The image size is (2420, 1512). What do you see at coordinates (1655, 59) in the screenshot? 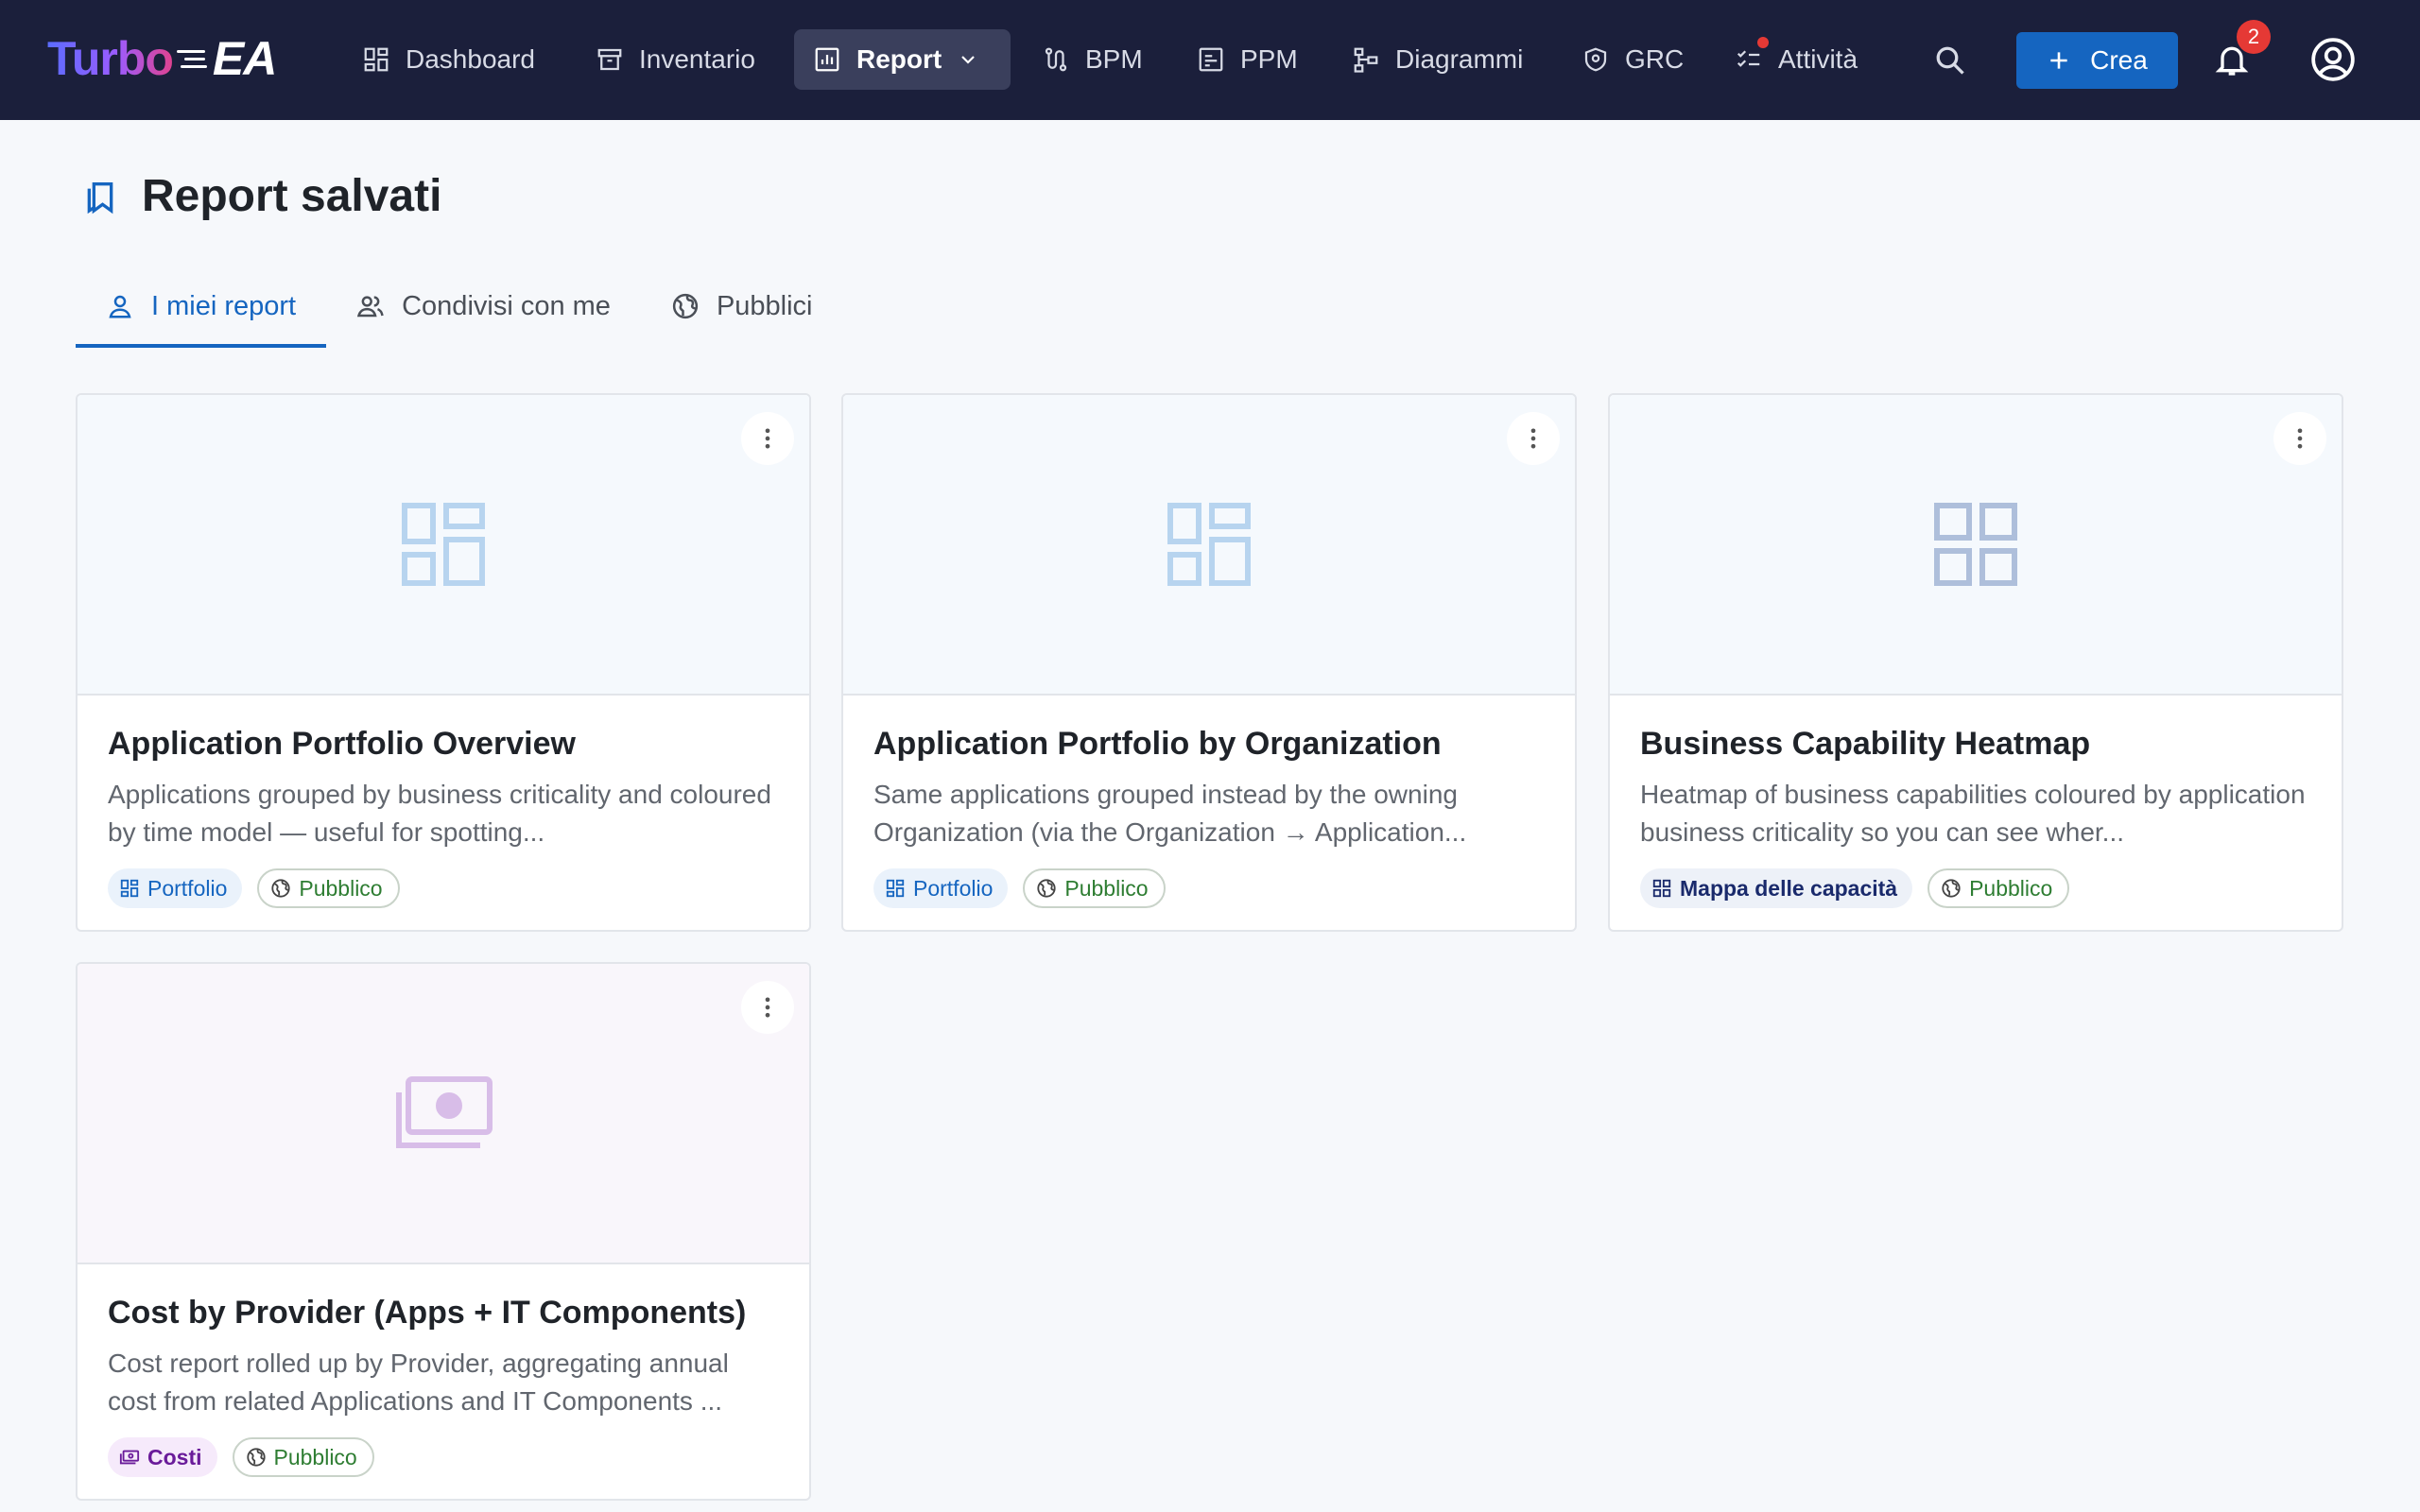
I see `nav-grc-label: GRC` at bounding box center [1655, 59].